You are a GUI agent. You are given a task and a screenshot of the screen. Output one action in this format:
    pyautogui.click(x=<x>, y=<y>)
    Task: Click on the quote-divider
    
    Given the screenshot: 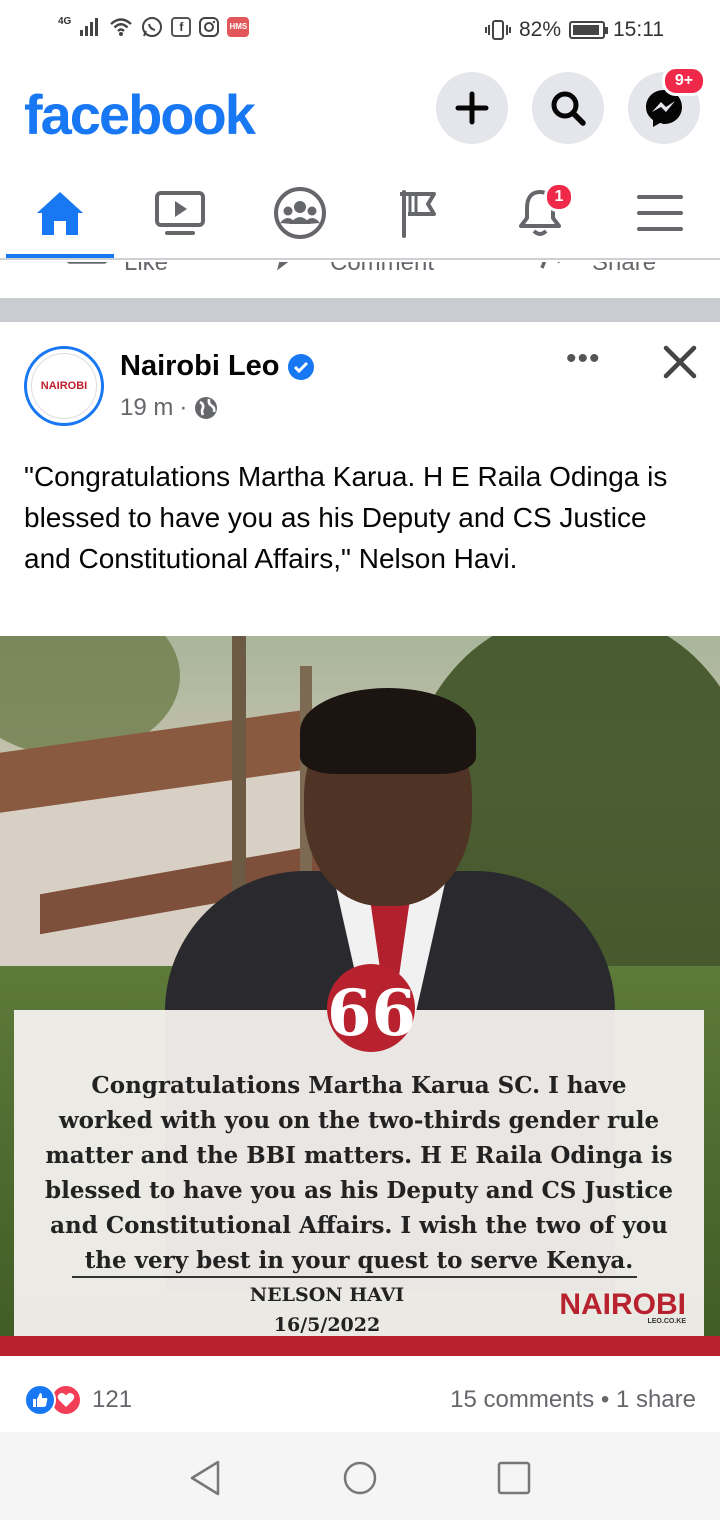 What is the action you would take?
    pyautogui.click(x=354, y=1277)
    